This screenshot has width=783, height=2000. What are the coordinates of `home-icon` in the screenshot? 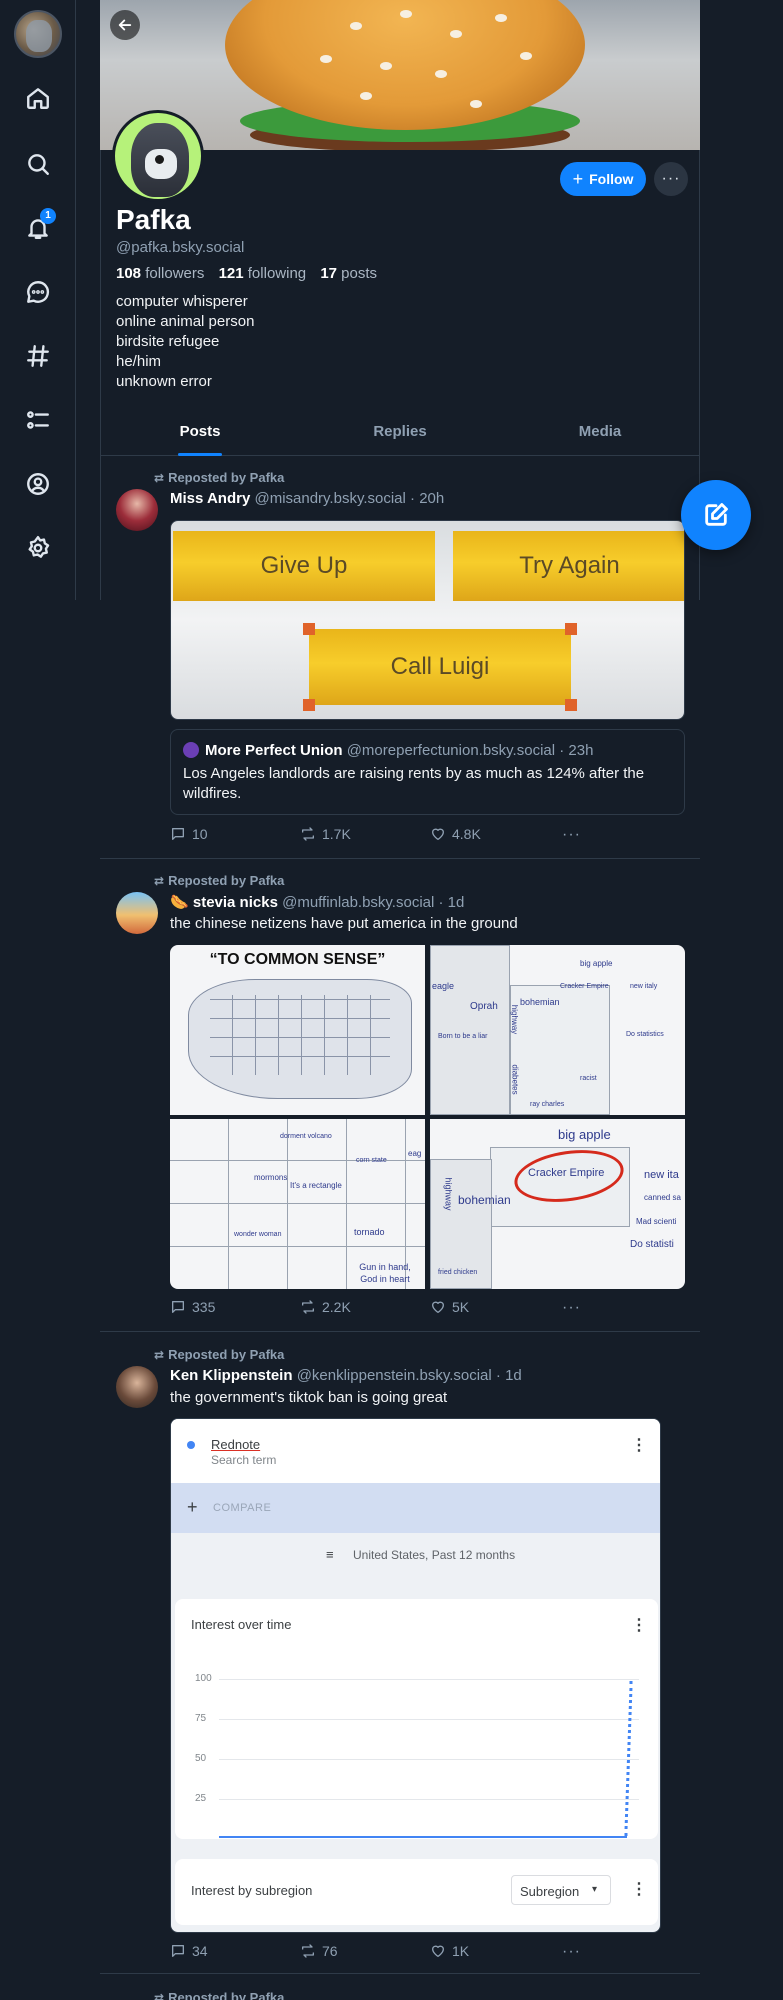 It's located at (38, 98).